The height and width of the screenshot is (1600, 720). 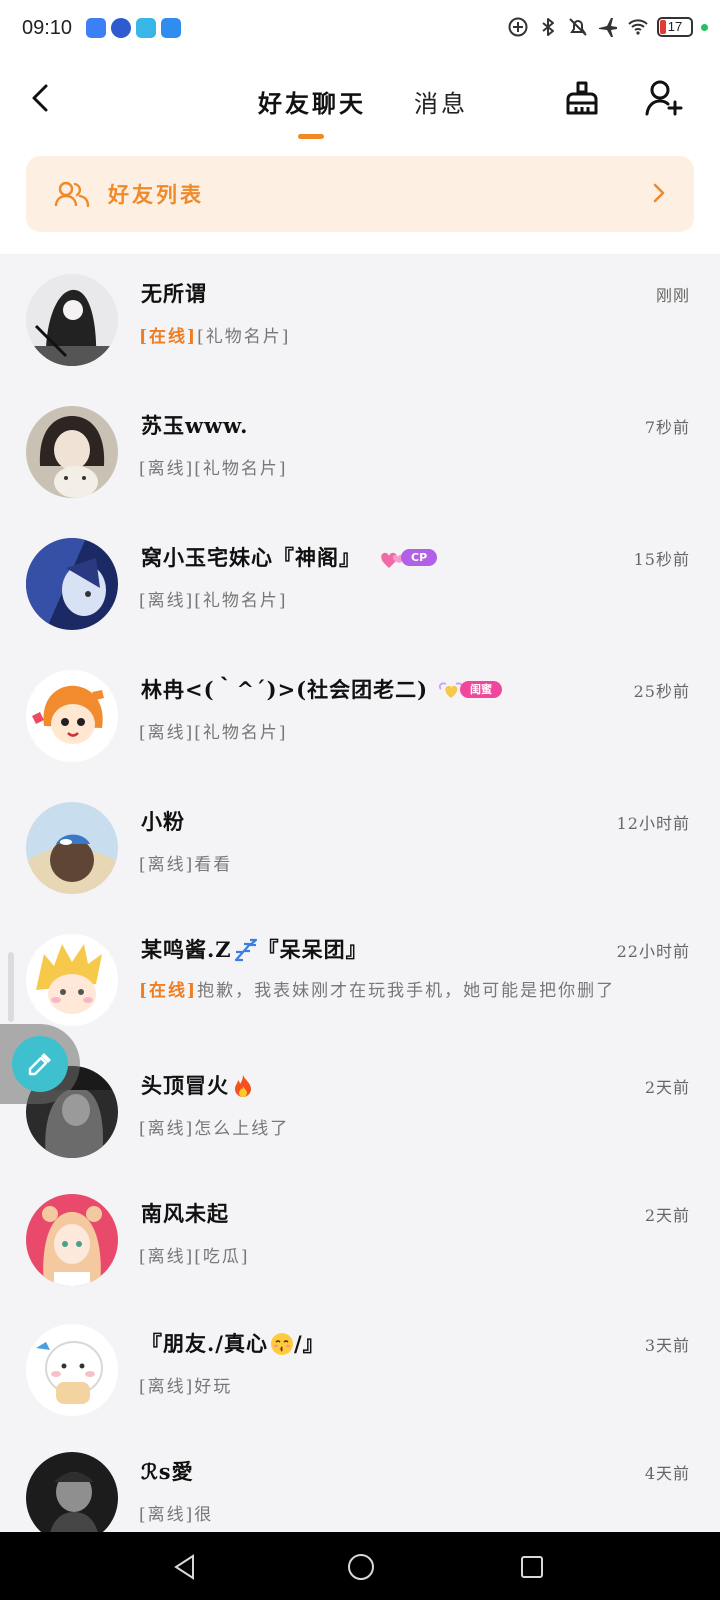 What do you see at coordinates (245, 949) in the screenshot?
I see `zzz-icon` at bounding box center [245, 949].